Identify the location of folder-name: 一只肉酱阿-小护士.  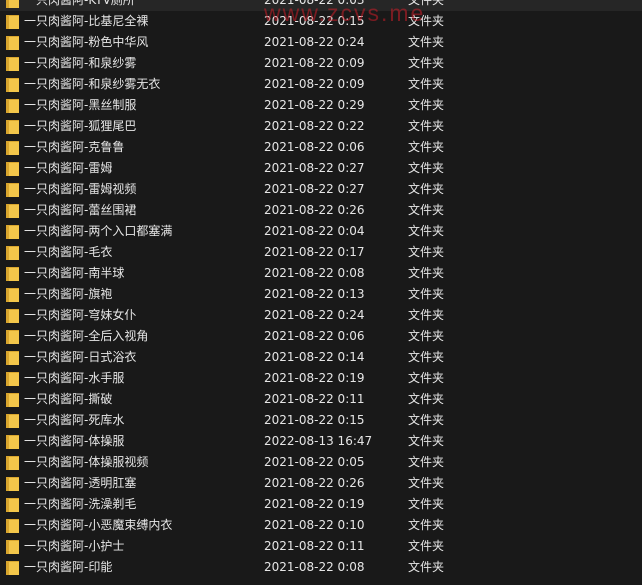
(74, 546).